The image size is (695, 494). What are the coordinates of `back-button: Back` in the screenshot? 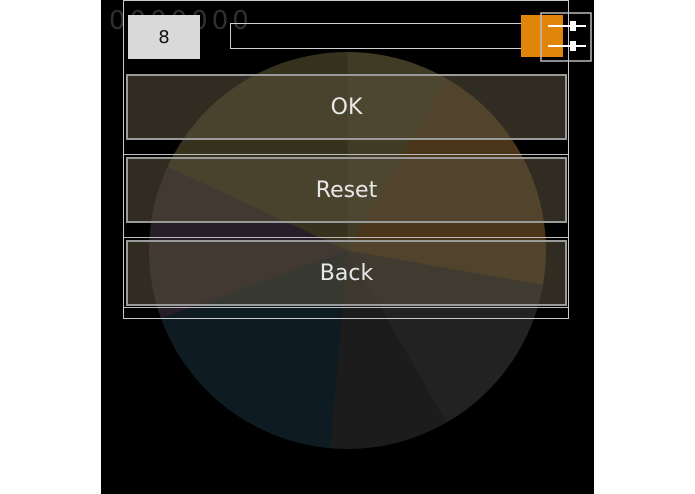 It's located at (346, 273).